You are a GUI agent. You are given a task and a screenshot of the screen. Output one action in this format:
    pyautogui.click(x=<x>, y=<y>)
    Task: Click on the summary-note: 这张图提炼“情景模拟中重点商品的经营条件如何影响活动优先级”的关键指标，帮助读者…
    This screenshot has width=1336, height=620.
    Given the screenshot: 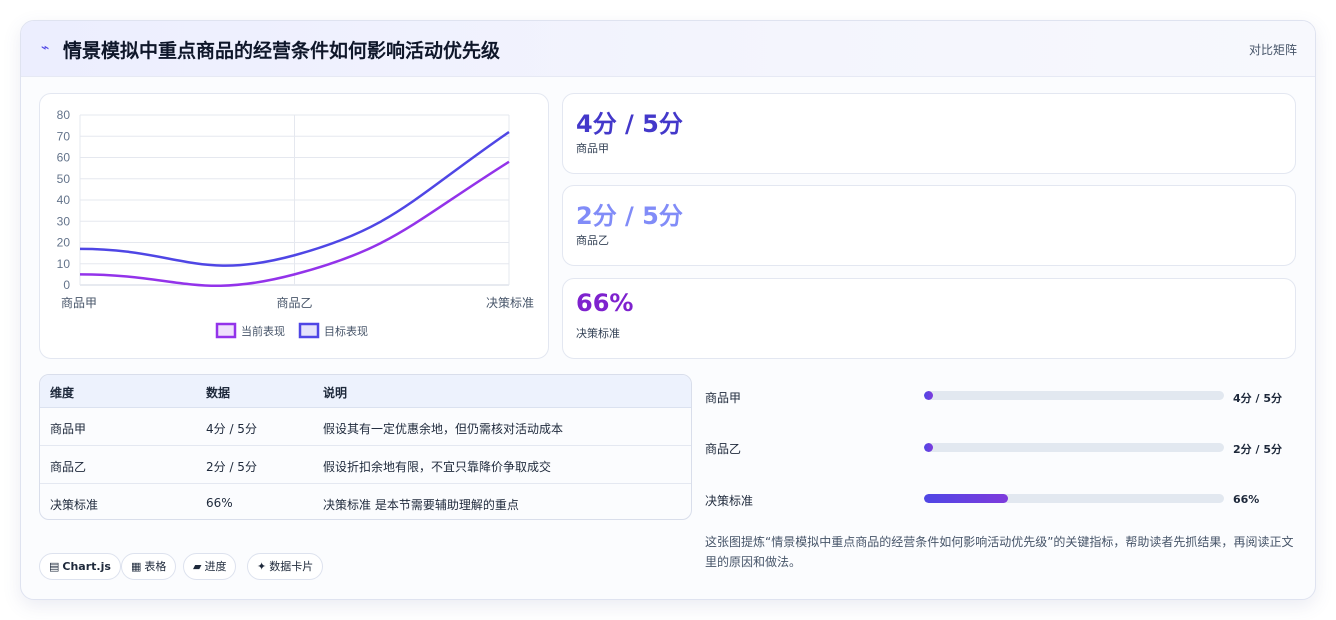 What is the action you would take?
    pyautogui.click(x=999, y=552)
    